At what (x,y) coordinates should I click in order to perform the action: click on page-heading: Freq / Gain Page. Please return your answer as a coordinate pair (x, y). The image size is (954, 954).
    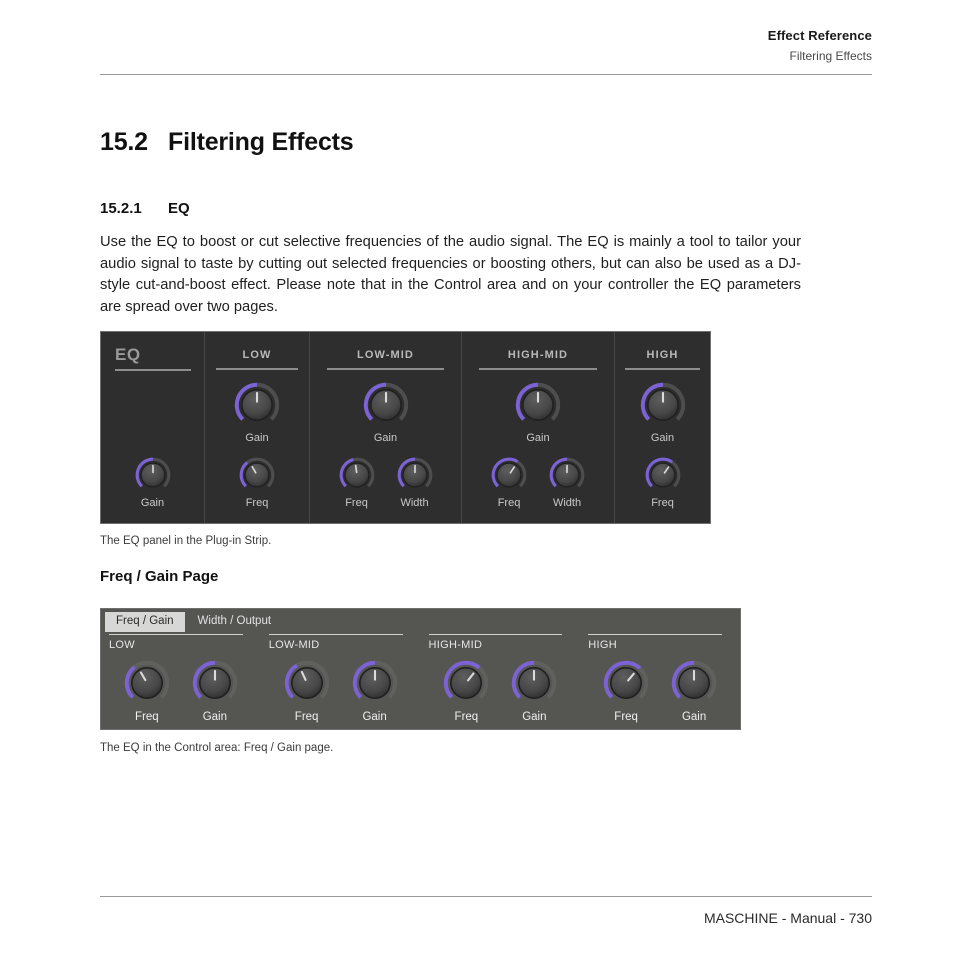
    Looking at the image, I should click on (159, 576).